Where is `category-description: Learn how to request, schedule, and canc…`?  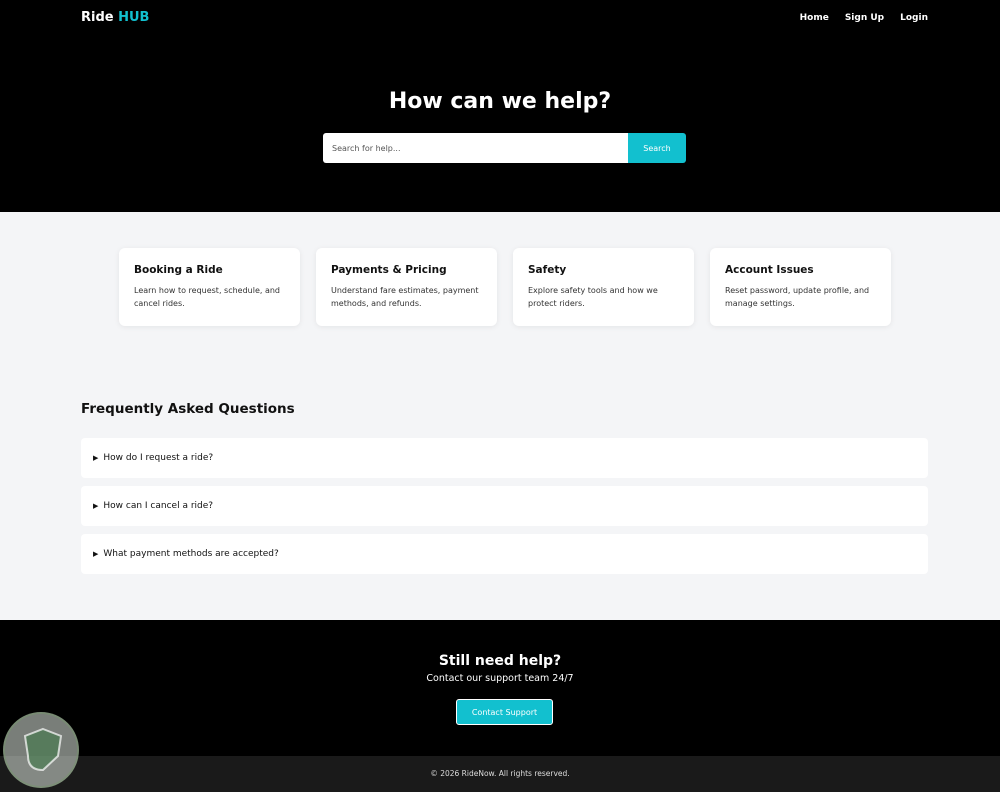 category-description: Learn how to request, schedule, and canc… is located at coordinates (207, 297).